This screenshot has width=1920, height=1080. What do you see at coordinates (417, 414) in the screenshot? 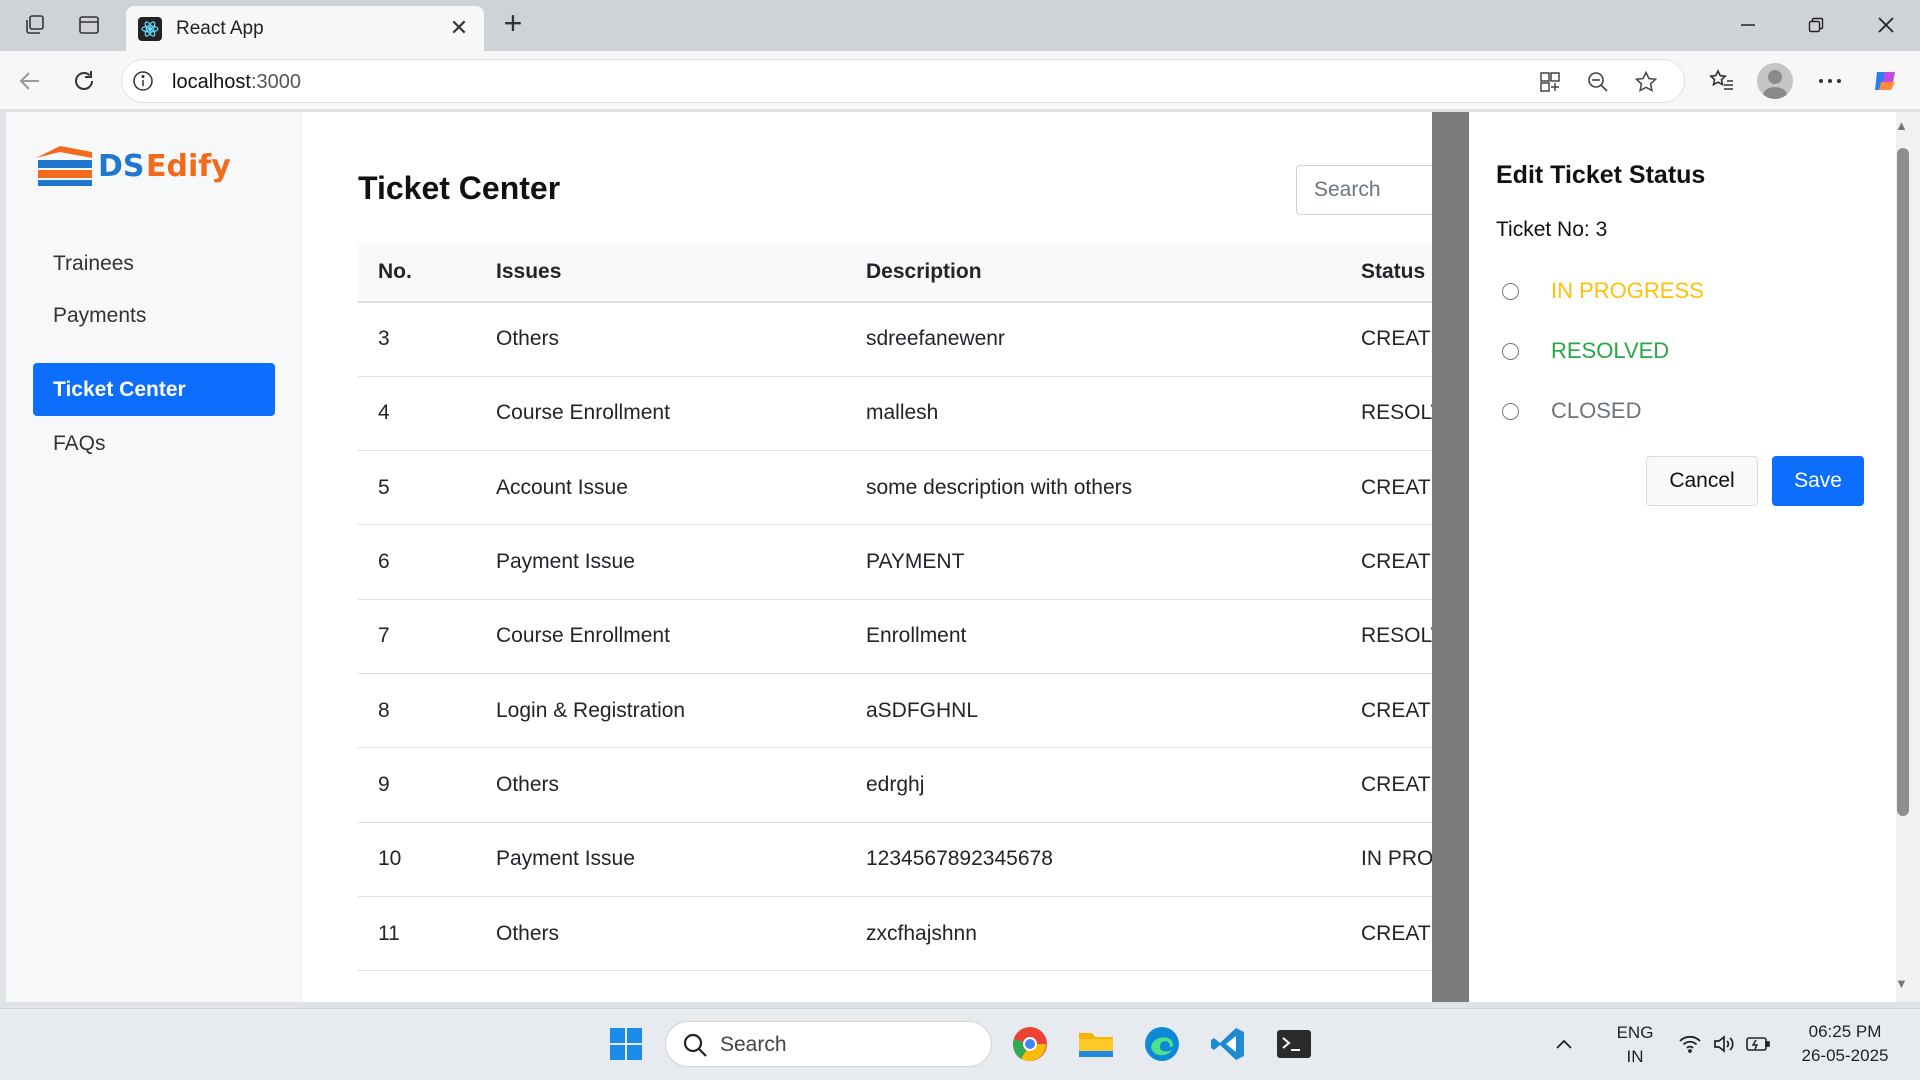
I see `cell-no: 4` at bounding box center [417, 414].